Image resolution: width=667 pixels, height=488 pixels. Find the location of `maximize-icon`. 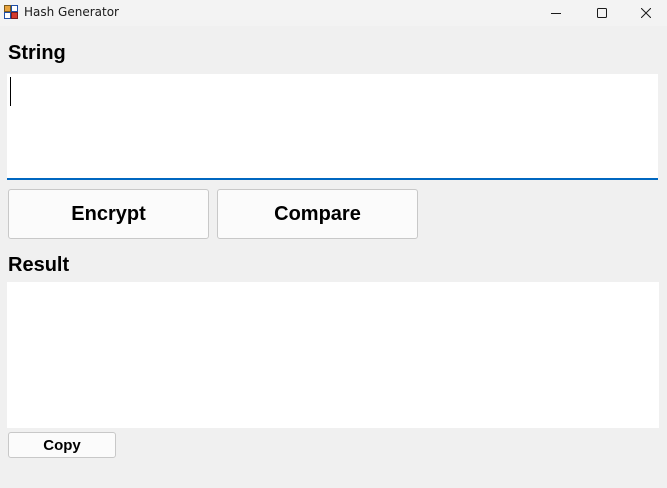

maximize-icon is located at coordinates (602, 13).